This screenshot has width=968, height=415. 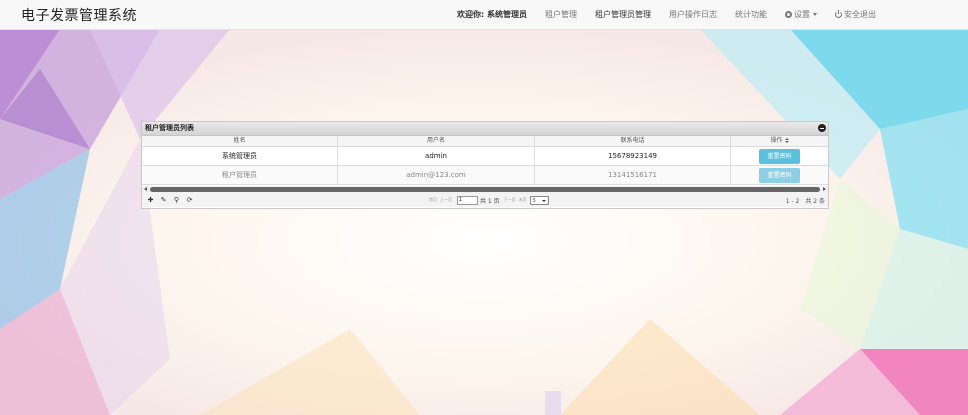 I want to click on nav-item-tenant-admin-management: 租户管理员管理, so click(x=623, y=14).